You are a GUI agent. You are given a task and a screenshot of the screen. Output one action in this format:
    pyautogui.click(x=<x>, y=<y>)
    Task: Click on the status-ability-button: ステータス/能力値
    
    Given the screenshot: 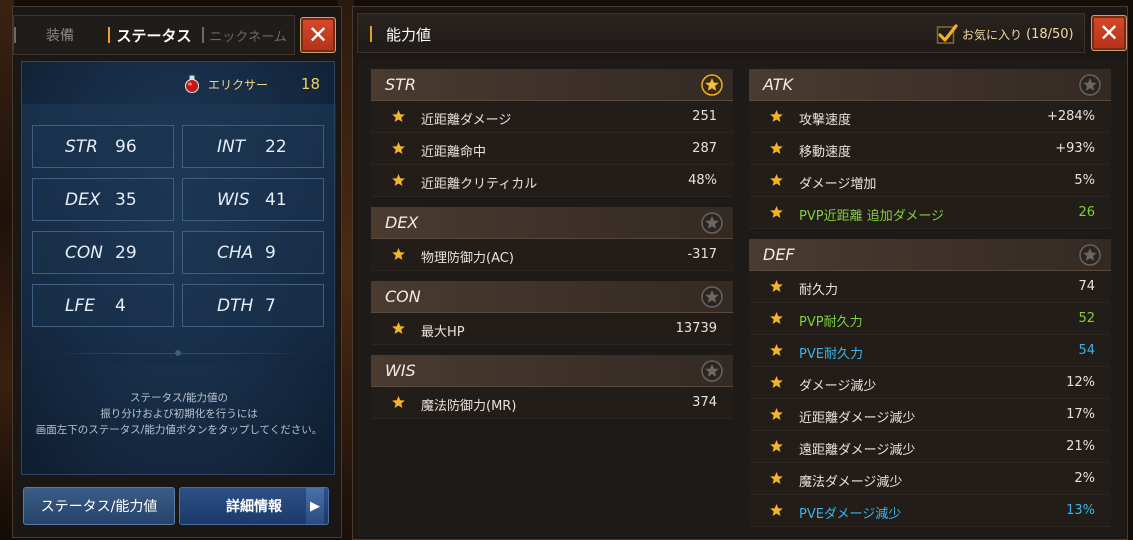 What is the action you would take?
    pyautogui.click(x=99, y=506)
    